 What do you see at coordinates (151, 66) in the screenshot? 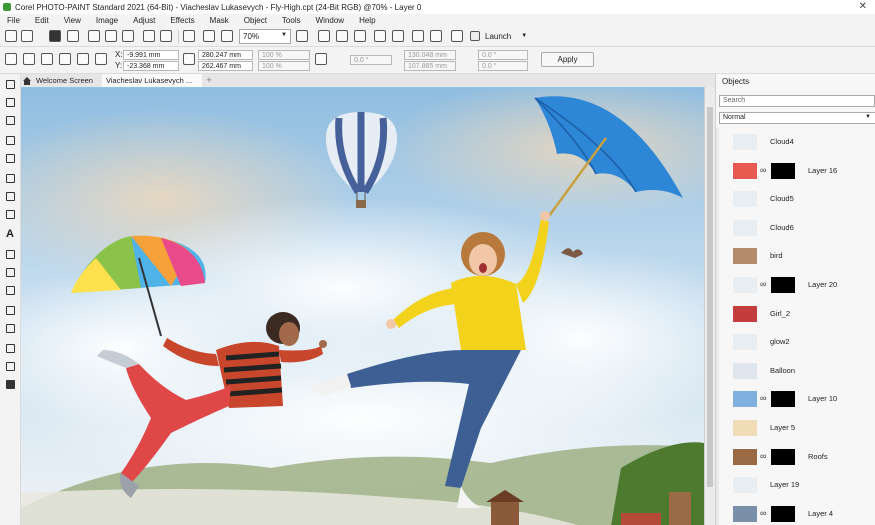
I see `y-position-field: -23.368 mm` at bounding box center [151, 66].